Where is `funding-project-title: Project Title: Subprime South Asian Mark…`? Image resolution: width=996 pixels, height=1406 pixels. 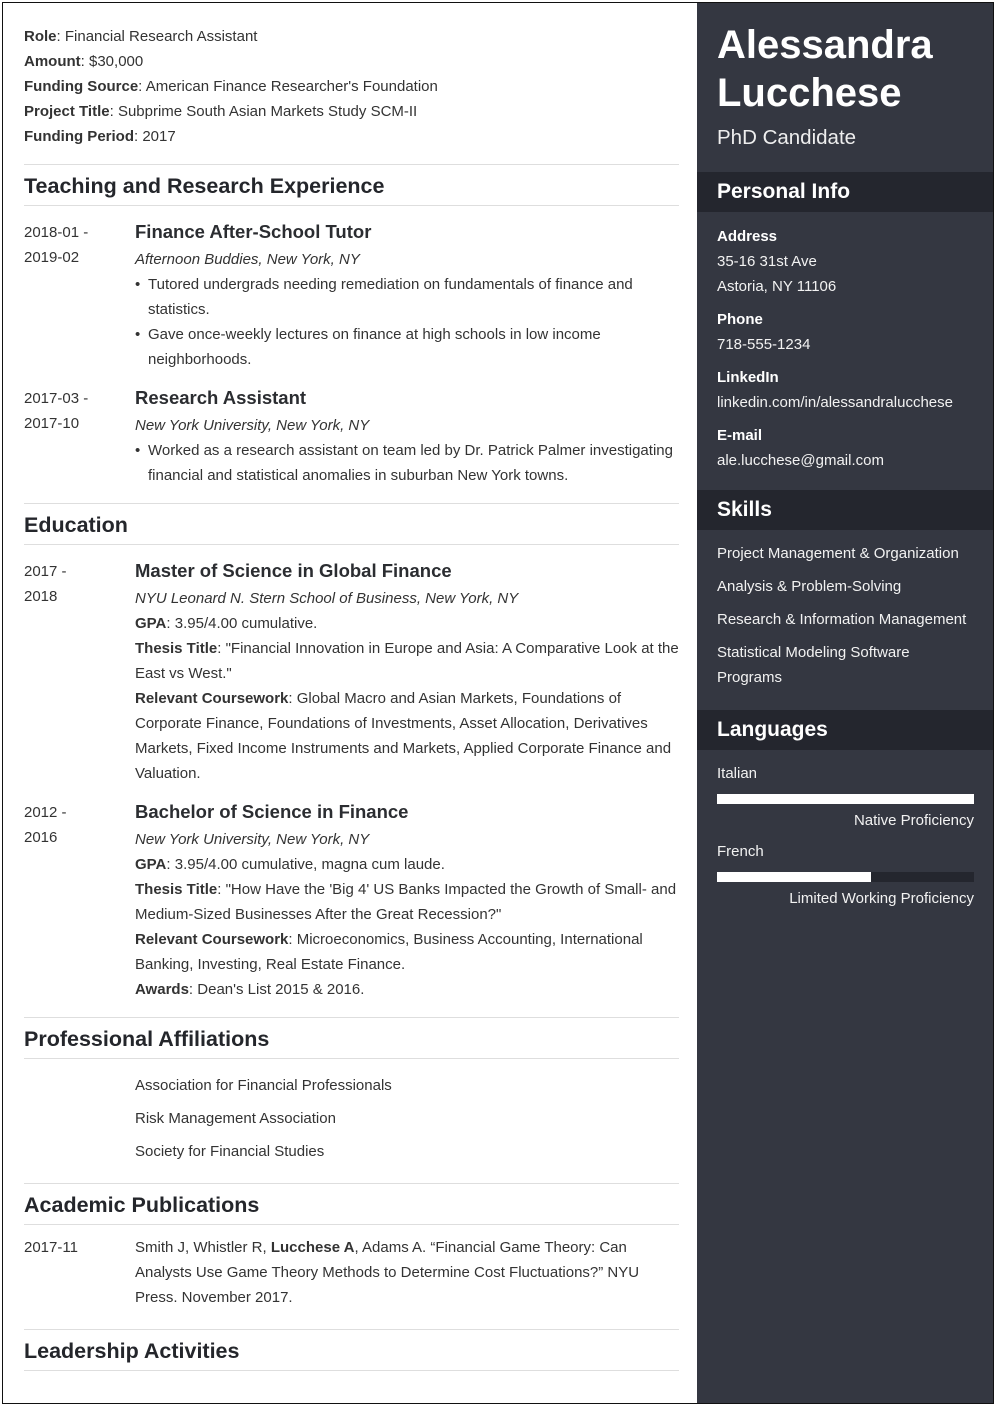
funding-project-title: Project Title: Subprime South Asian Mark… is located at coordinates (221, 111).